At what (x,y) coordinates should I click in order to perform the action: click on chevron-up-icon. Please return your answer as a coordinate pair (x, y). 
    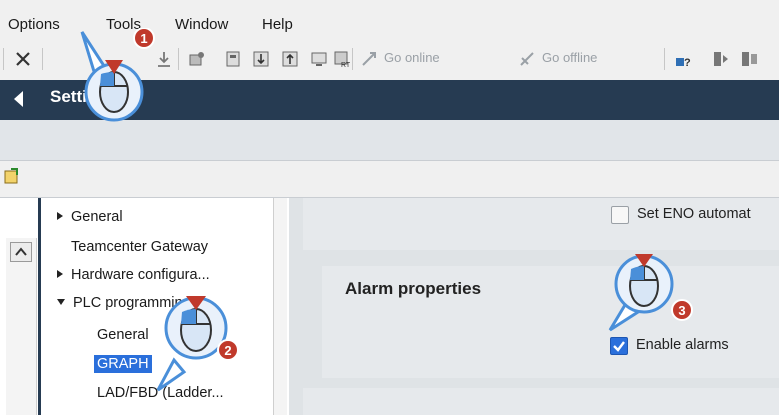
    Looking at the image, I should click on (21, 251).